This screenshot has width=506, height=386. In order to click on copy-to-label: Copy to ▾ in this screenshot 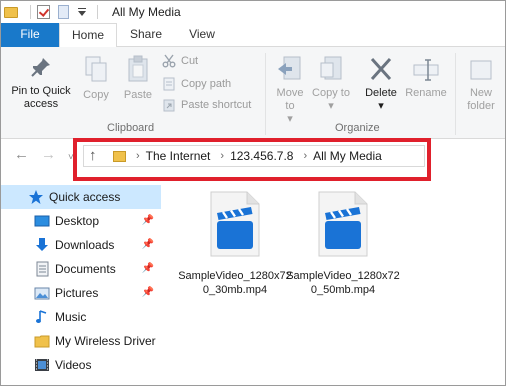, I will do `click(331, 99)`.